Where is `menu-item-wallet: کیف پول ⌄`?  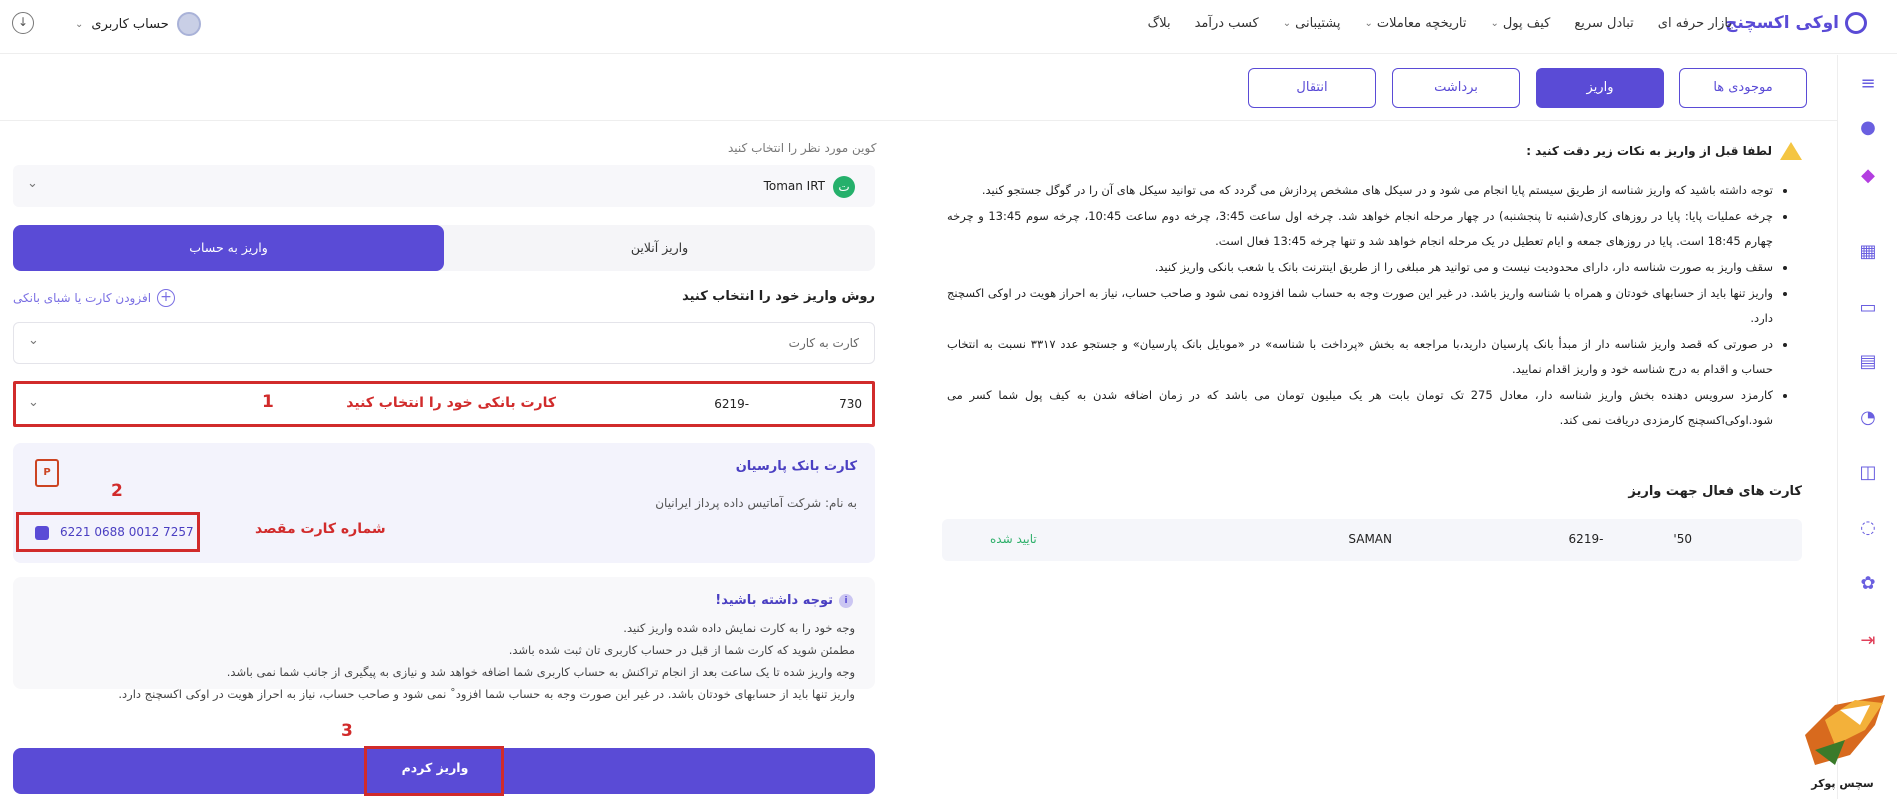 menu-item-wallet: کیف پول ⌄ is located at coordinates (1520, 23).